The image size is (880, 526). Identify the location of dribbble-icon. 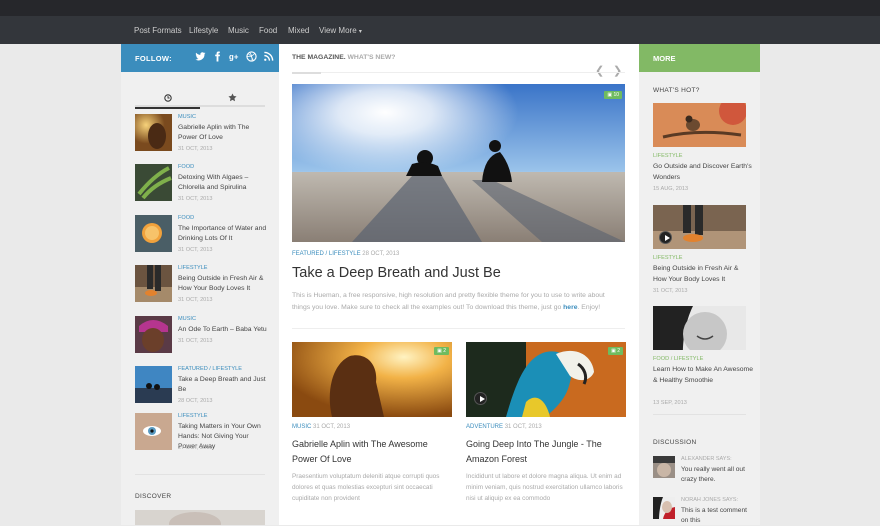
(251, 56).